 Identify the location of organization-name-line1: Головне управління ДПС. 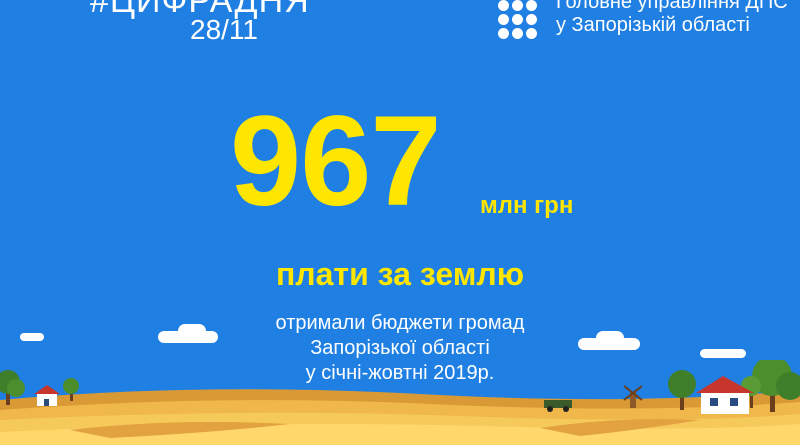
(672, 6).